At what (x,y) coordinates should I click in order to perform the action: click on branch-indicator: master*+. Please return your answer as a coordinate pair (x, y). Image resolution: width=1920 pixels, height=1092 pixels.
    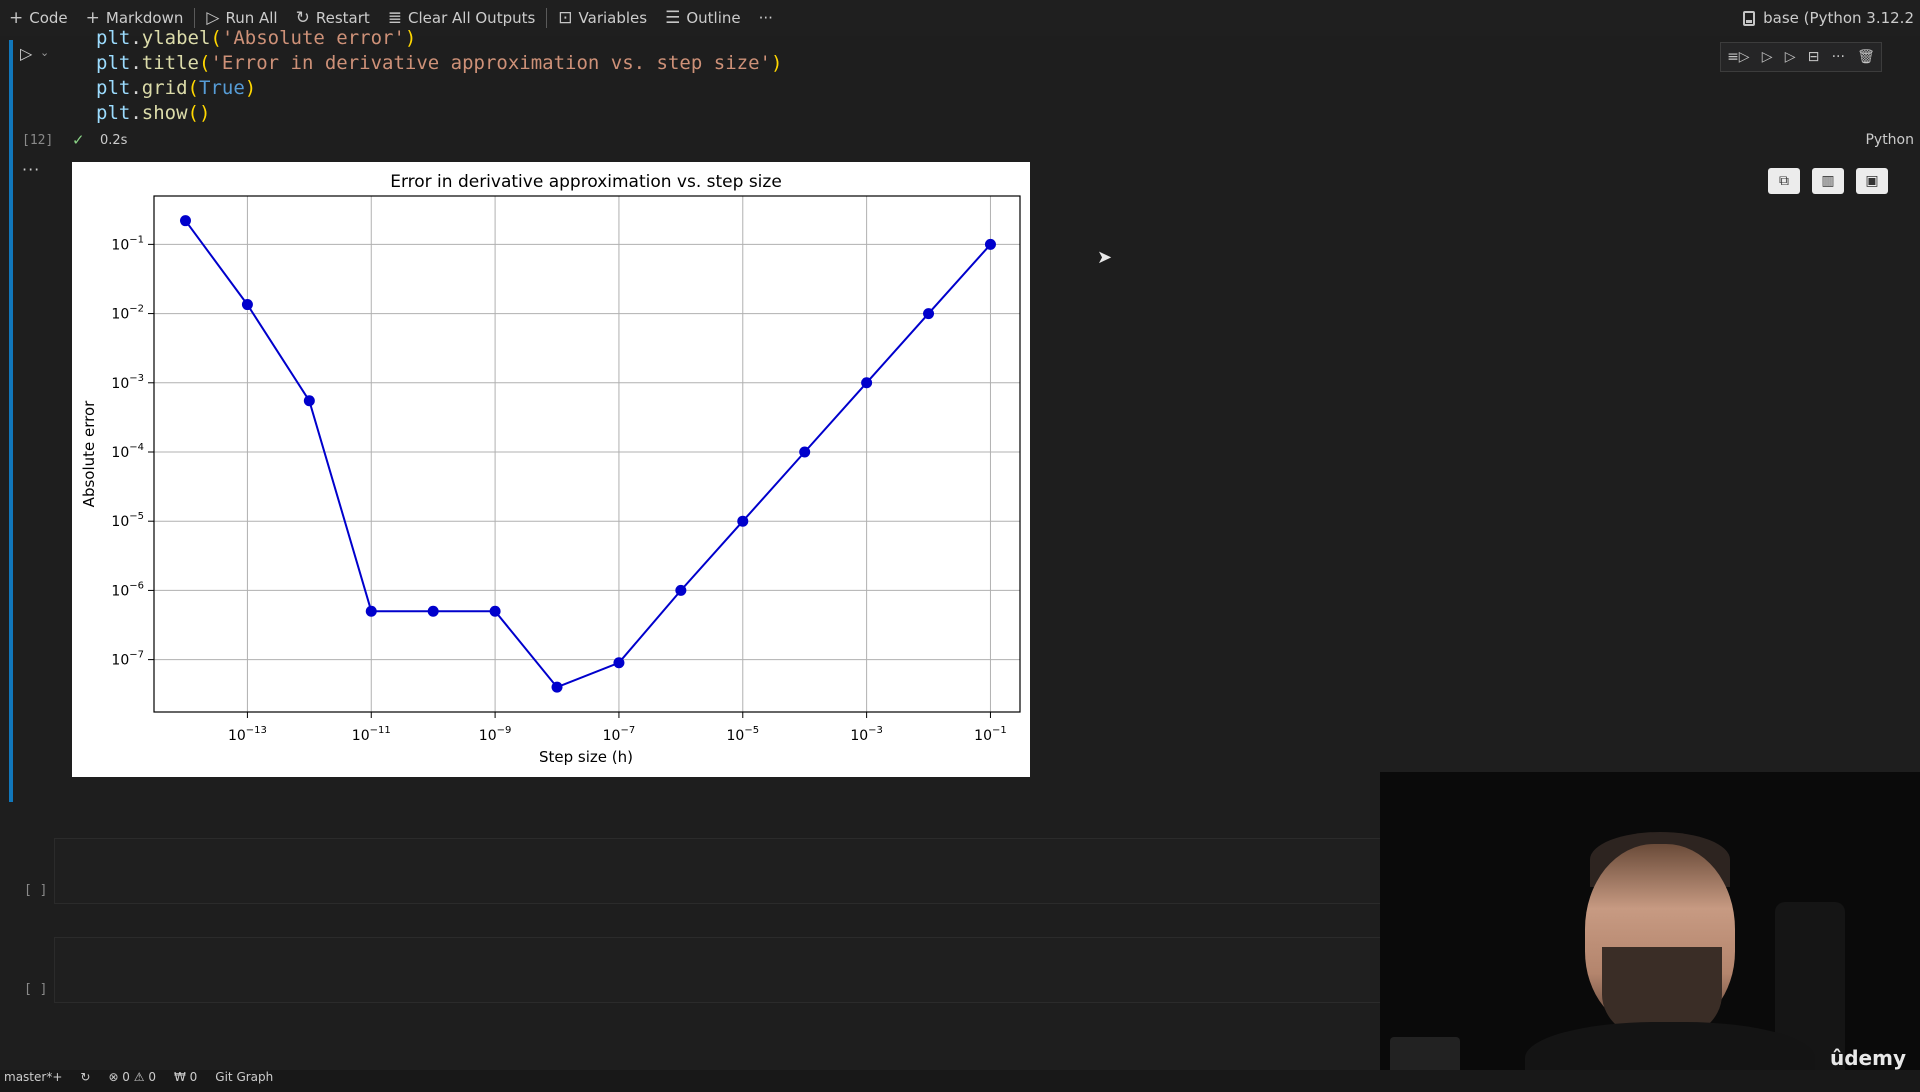
    Looking at the image, I should click on (33, 1077).